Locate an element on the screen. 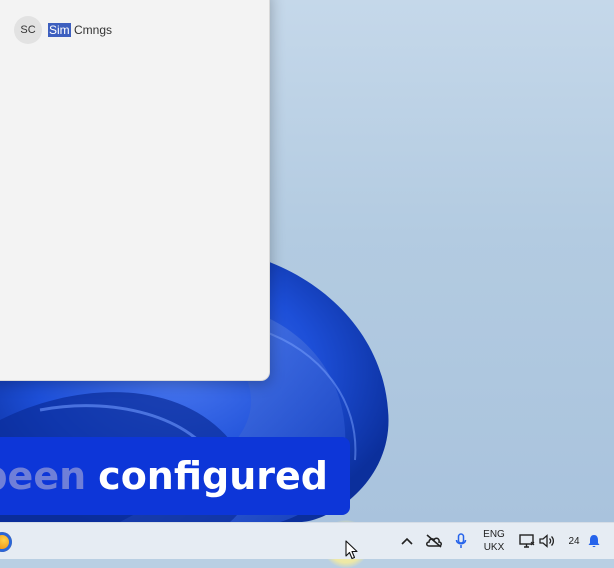 Image resolution: width=614 pixels, height=568 pixels. network-icon is located at coordinates (527, 541).